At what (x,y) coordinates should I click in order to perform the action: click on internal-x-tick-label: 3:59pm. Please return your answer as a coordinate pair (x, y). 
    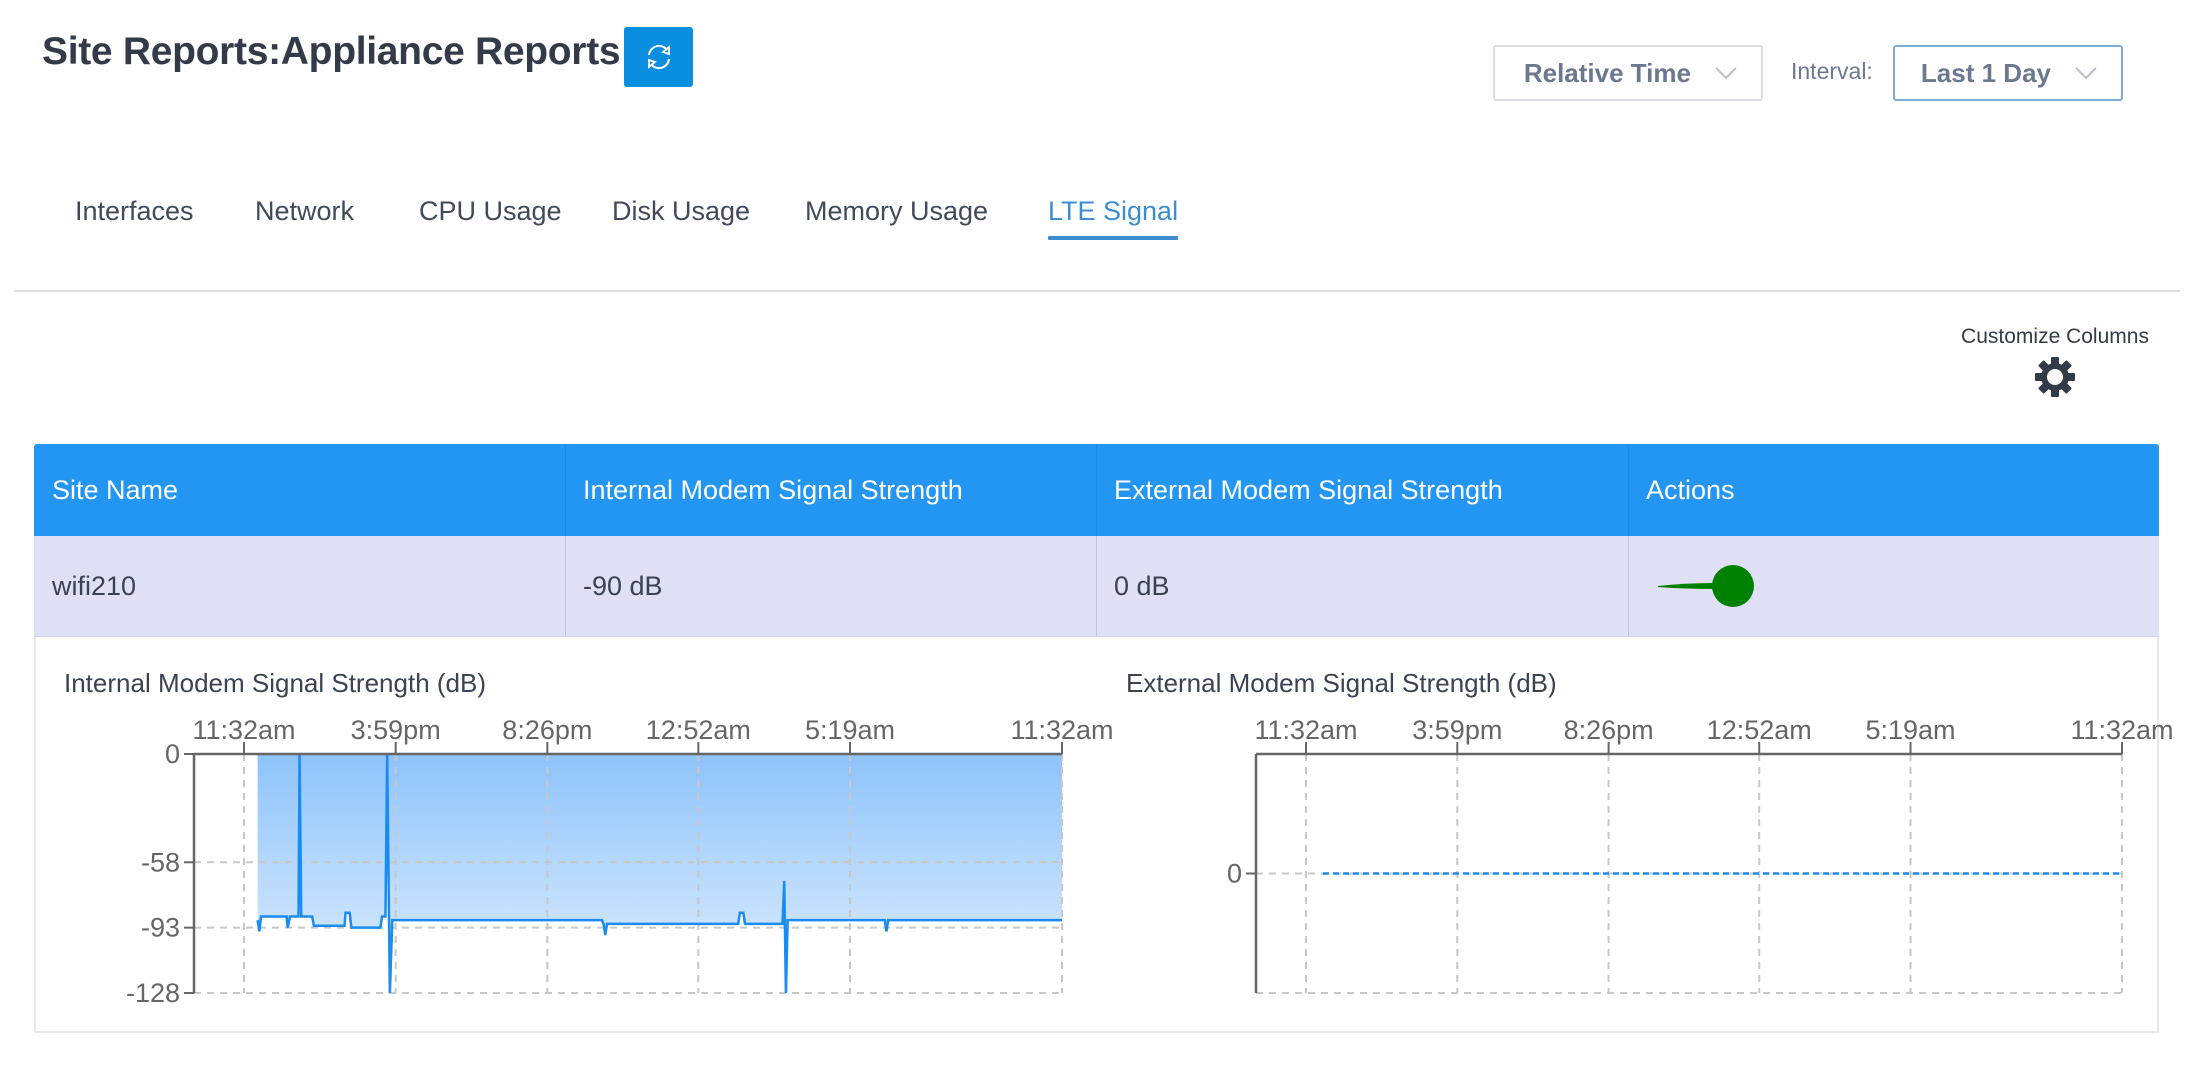
    Looking at the image, I should click on (396, 730).